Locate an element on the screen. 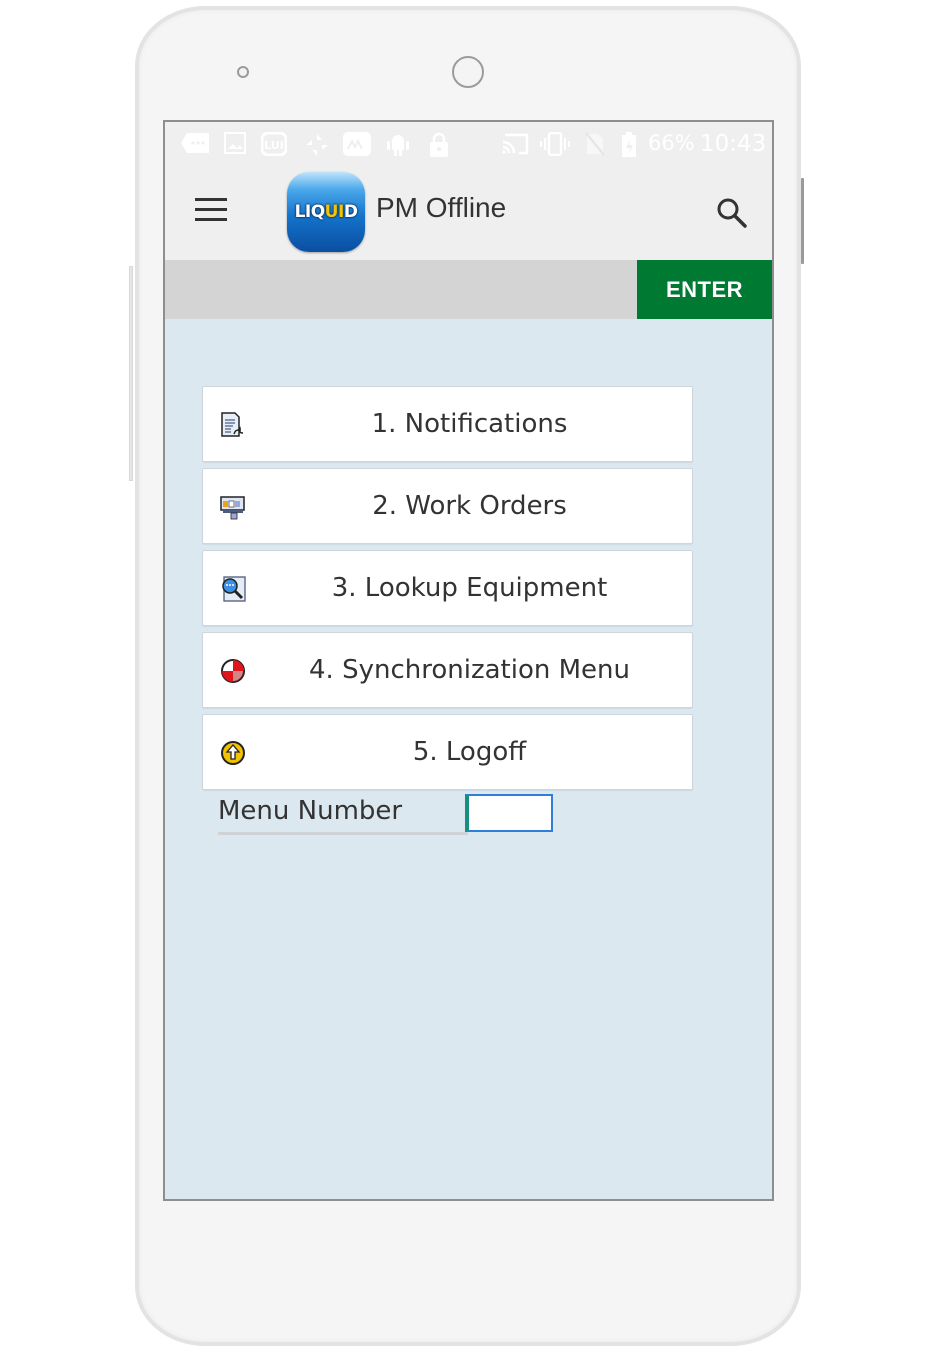  menu-item-synchronization: 4. Synchronization Menu is located at coordinates (447, 670).